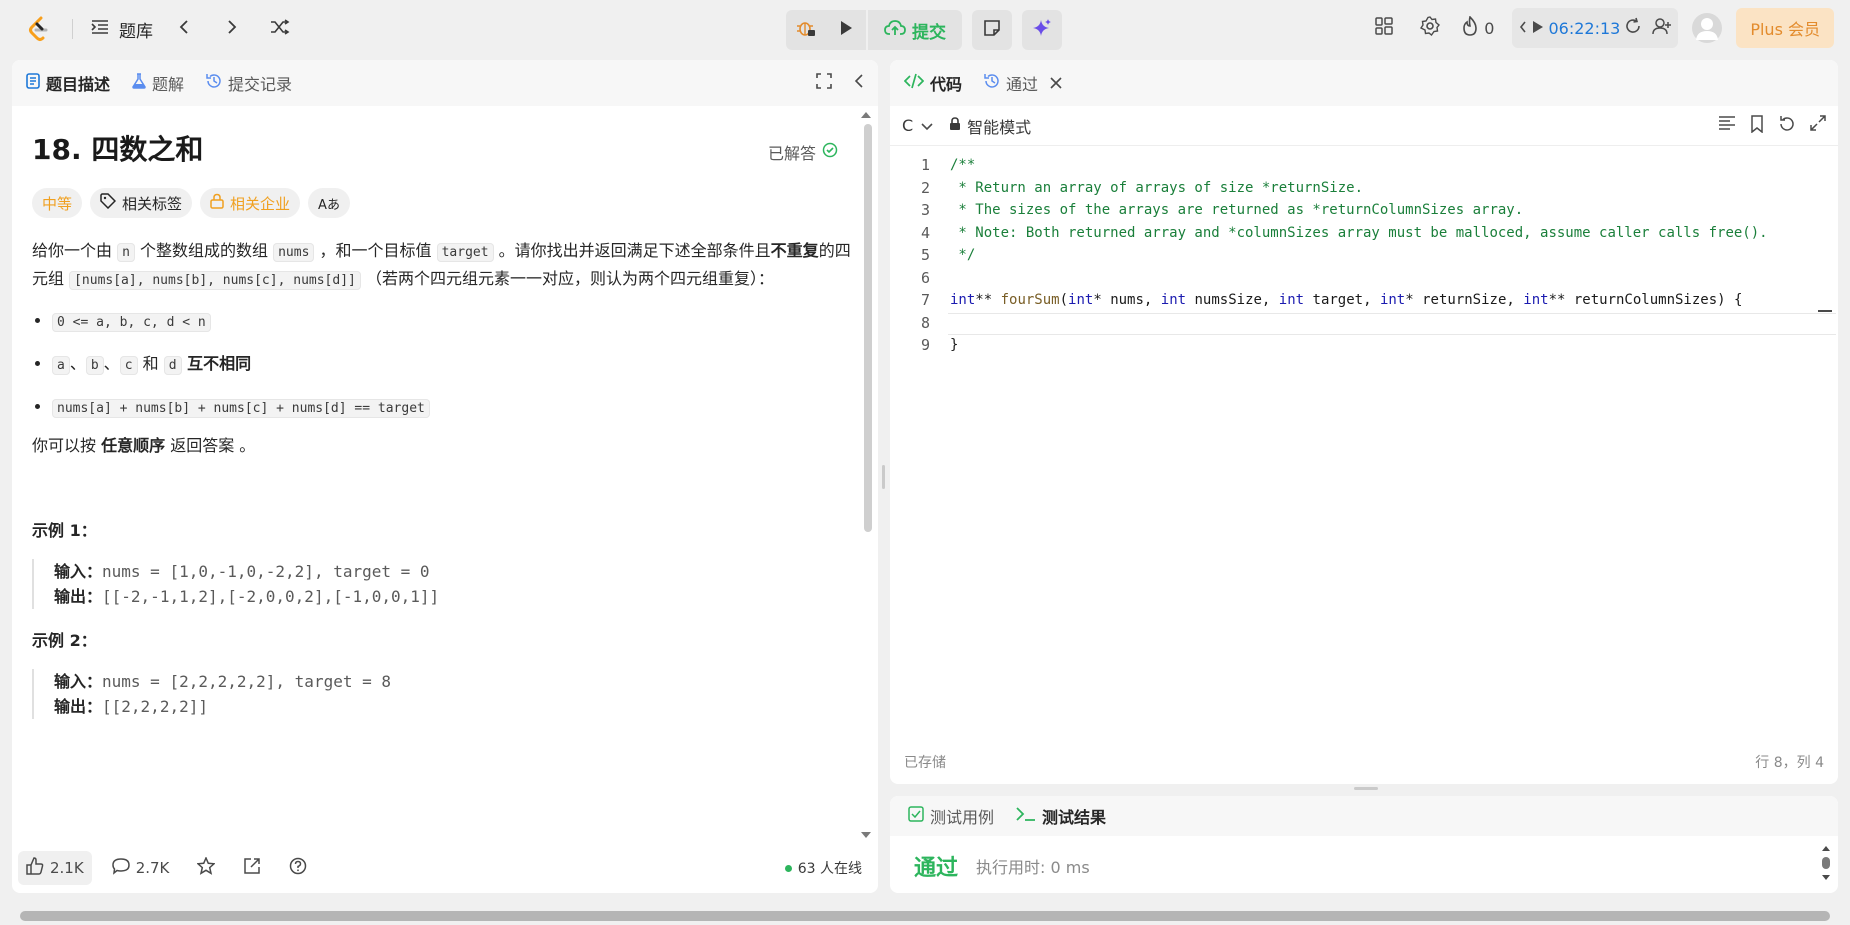 The image size is (1850, 925). I want to click on like-button: 2.1K, so click(55, 868).